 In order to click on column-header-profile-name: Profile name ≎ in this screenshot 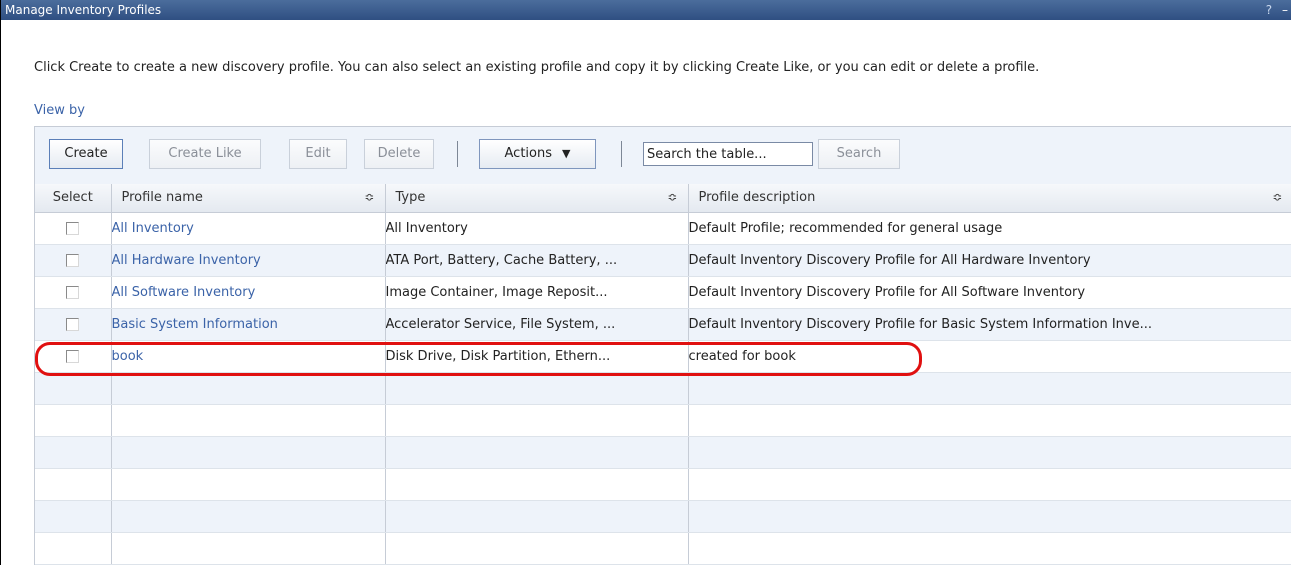, I will do `click(248, 198)`.